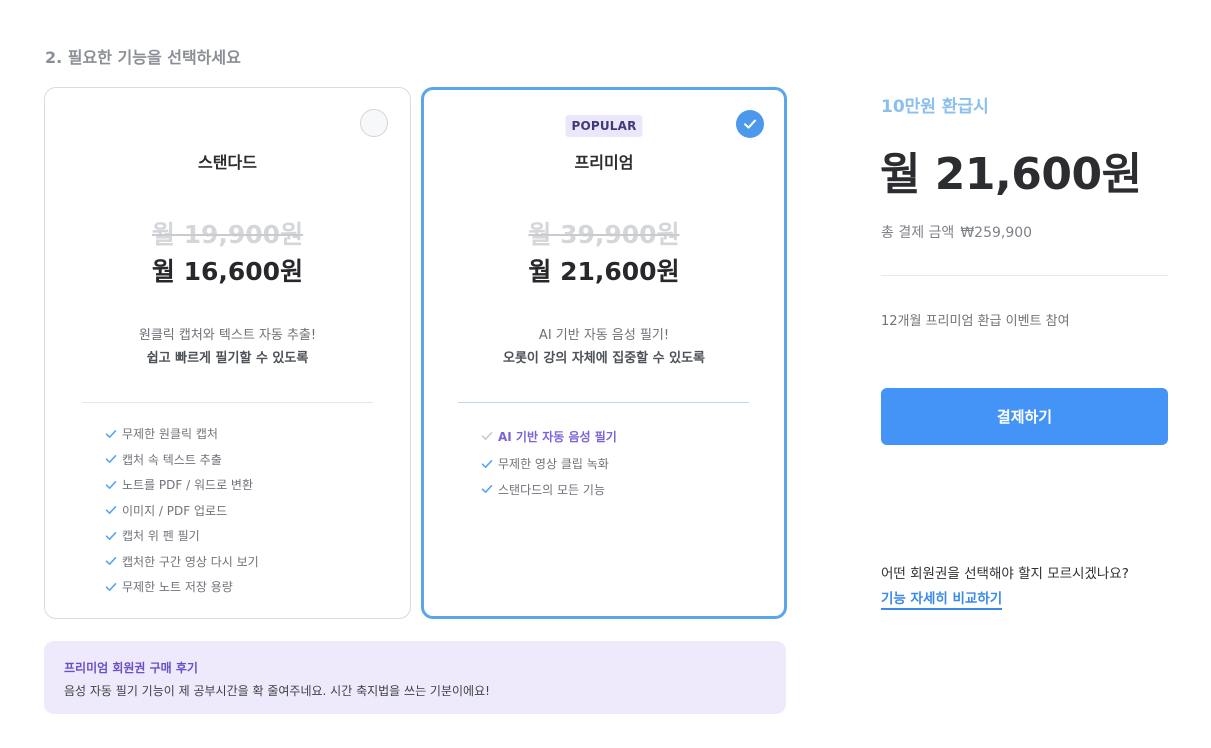 This screenshot has height=748, width=1211. I want to click on feature-item: 무제한 노트 저장 용량, so click(181, 587).